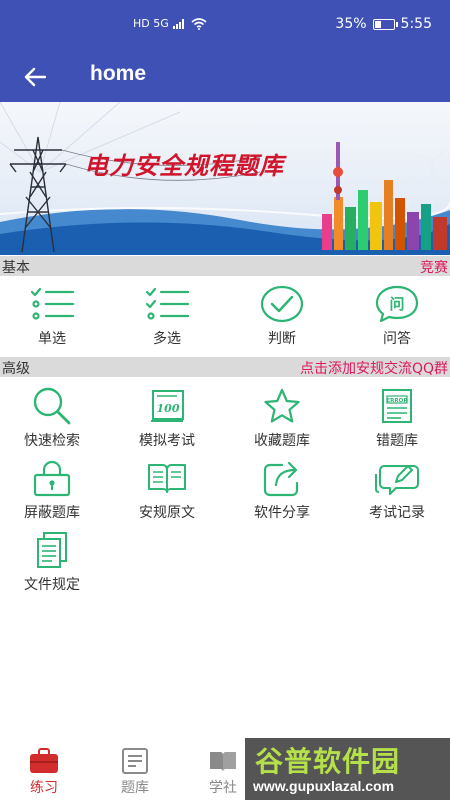 Image resolution: width=450 pixels, height=800 pixels. I want to click on network-label: HD 5G, so click(151, 23).